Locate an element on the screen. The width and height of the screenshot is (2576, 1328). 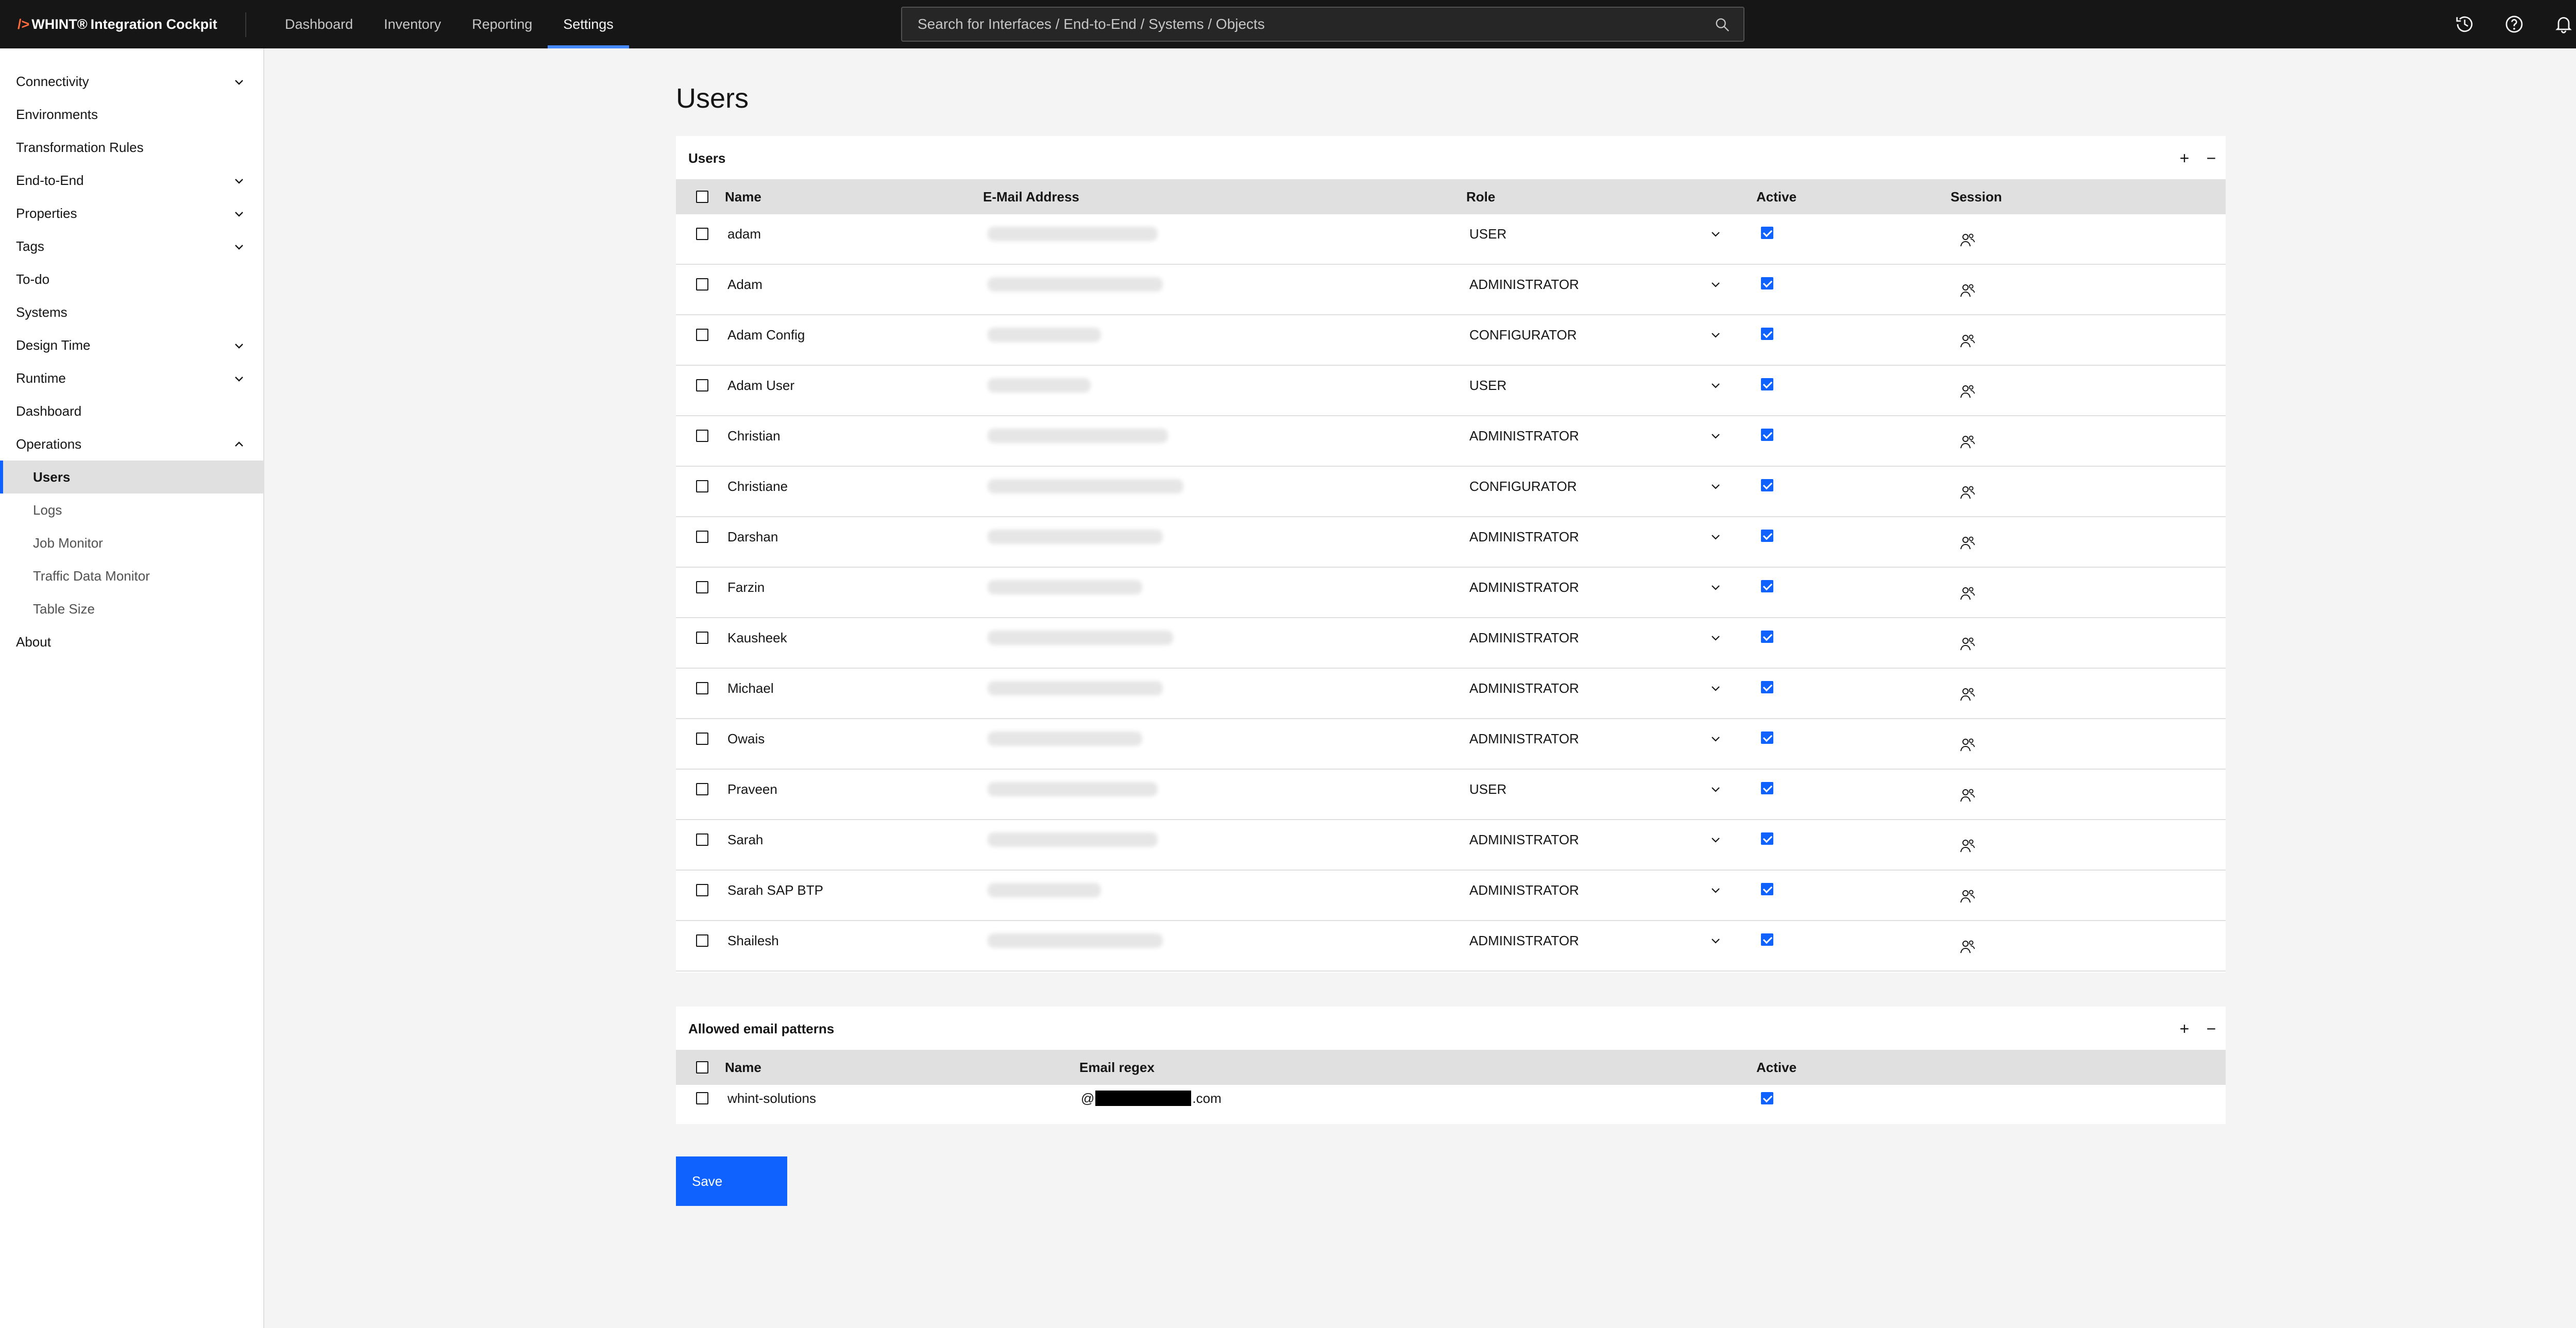
add-pattern-button: + is located at coordinates (2184, 1029).